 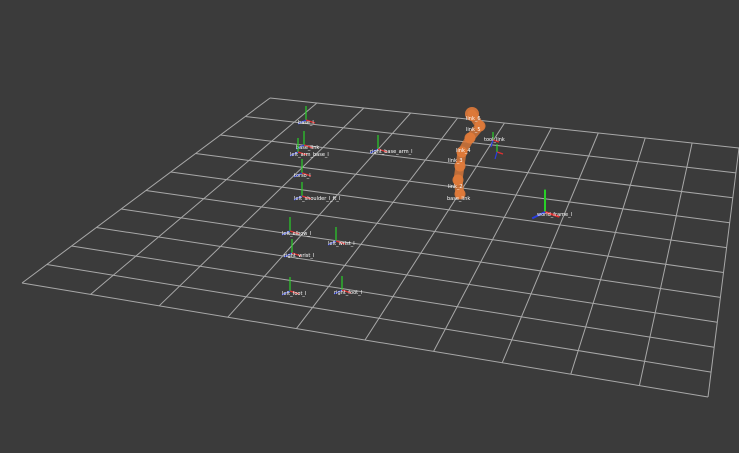 I want to click on frame-d-label: right_base_arm_l, so click(x=391, y=152).